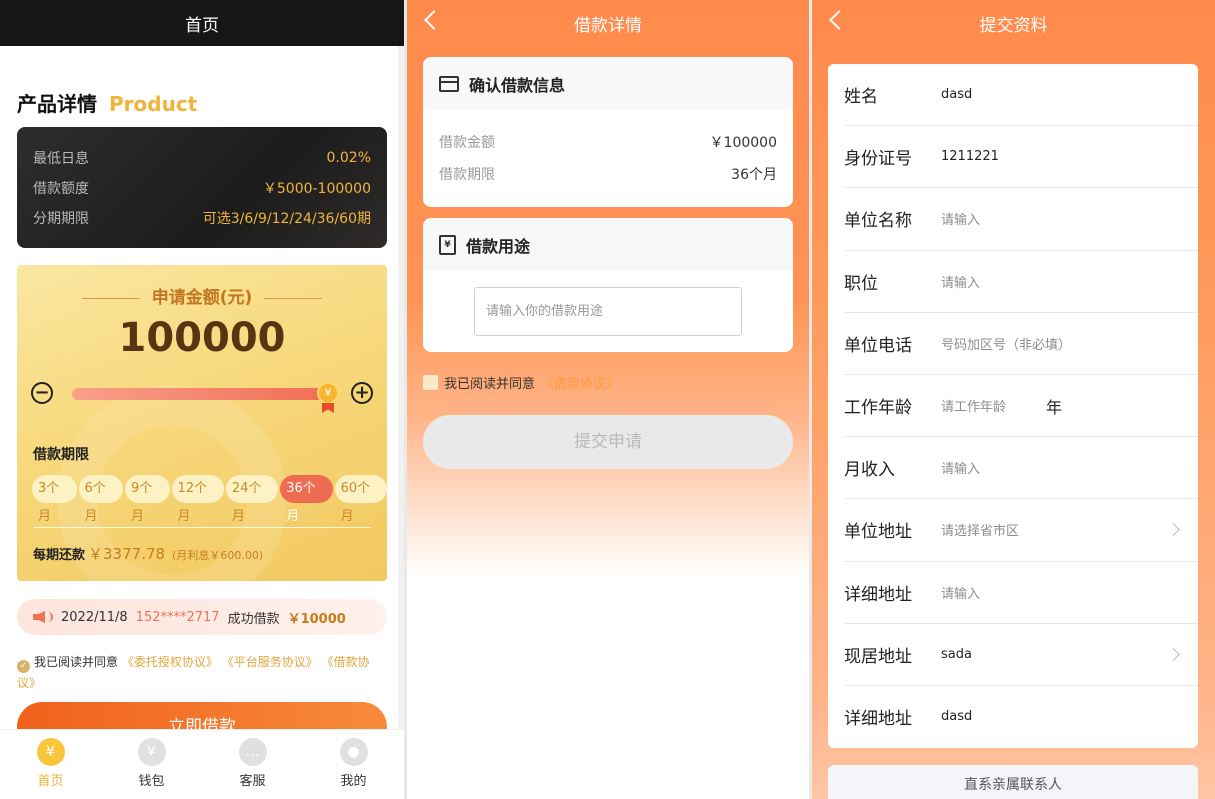 The width and height of the screenshot is (1215, 799). Describe the element at coordinates (973, 405) in the screenshot. I see `work-years-input: 请工作年龄` at that location.